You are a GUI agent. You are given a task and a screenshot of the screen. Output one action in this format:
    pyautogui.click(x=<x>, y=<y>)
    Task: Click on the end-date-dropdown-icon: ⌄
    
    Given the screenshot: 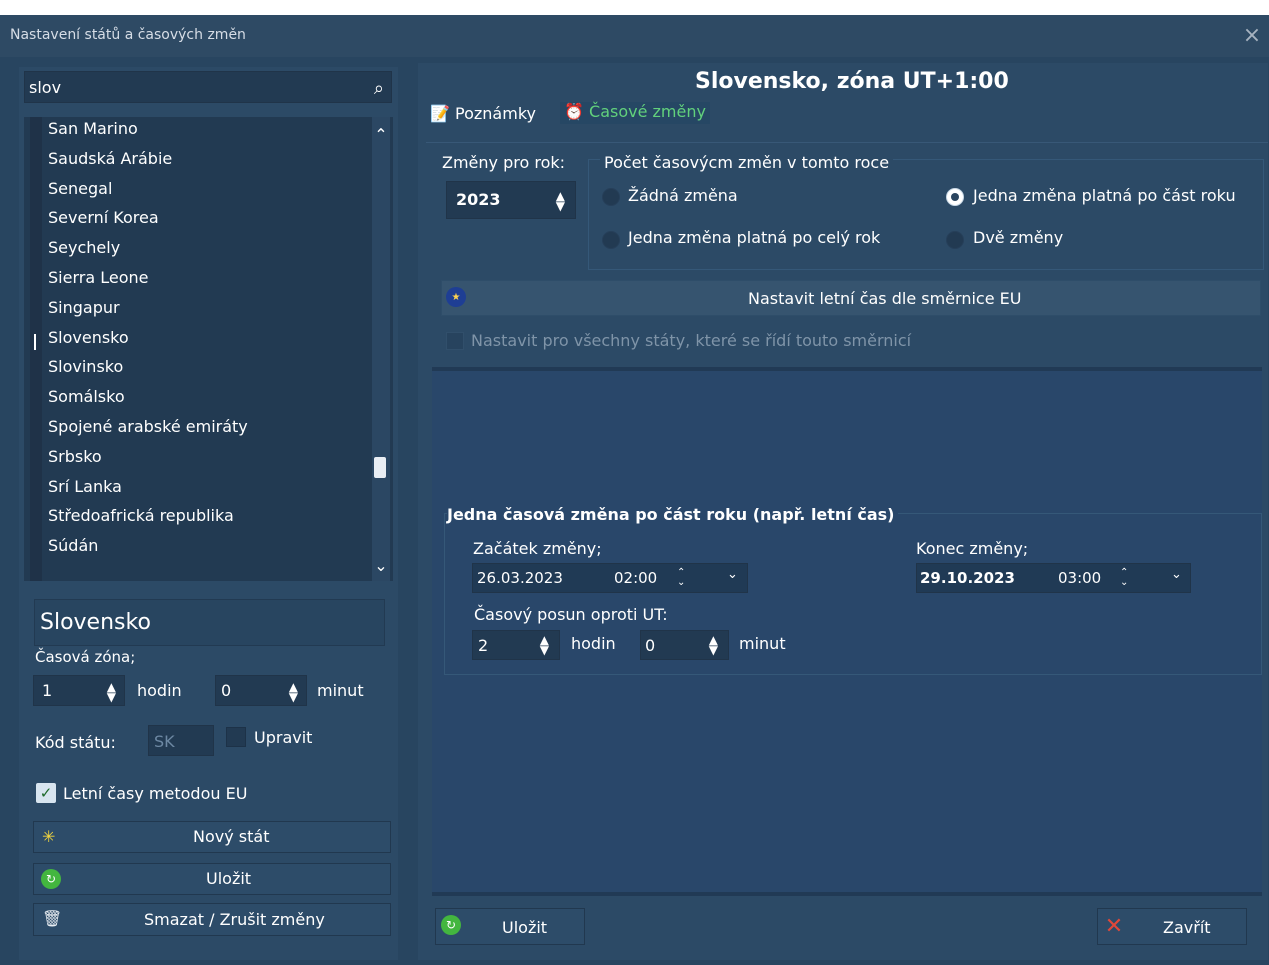 What is the action you would take?
    pyautogui.click(x=1176, y=574)
    